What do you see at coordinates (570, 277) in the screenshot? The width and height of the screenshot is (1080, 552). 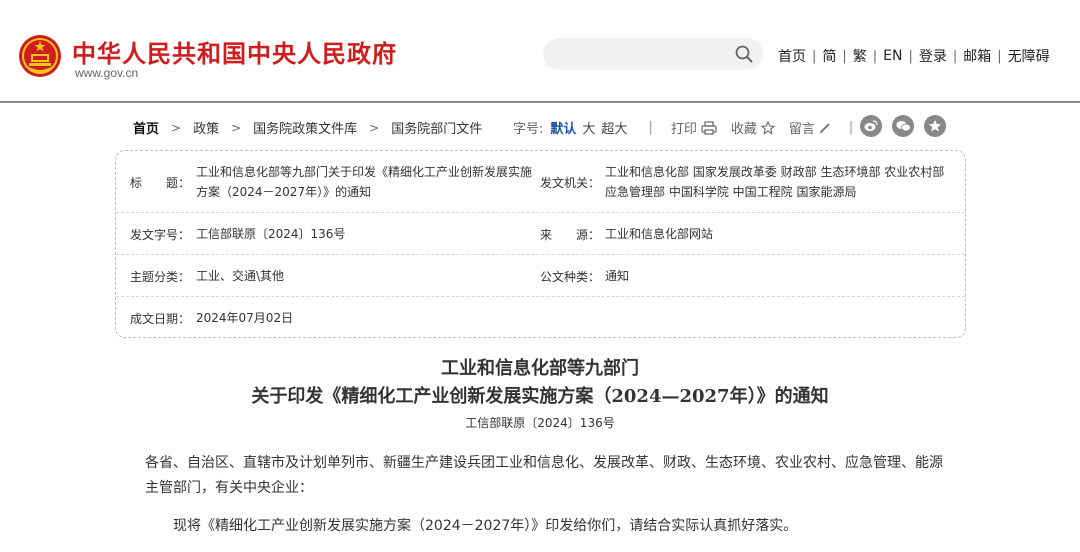 I see `type-label: 公文种类：` at bounding box center [570, 277].